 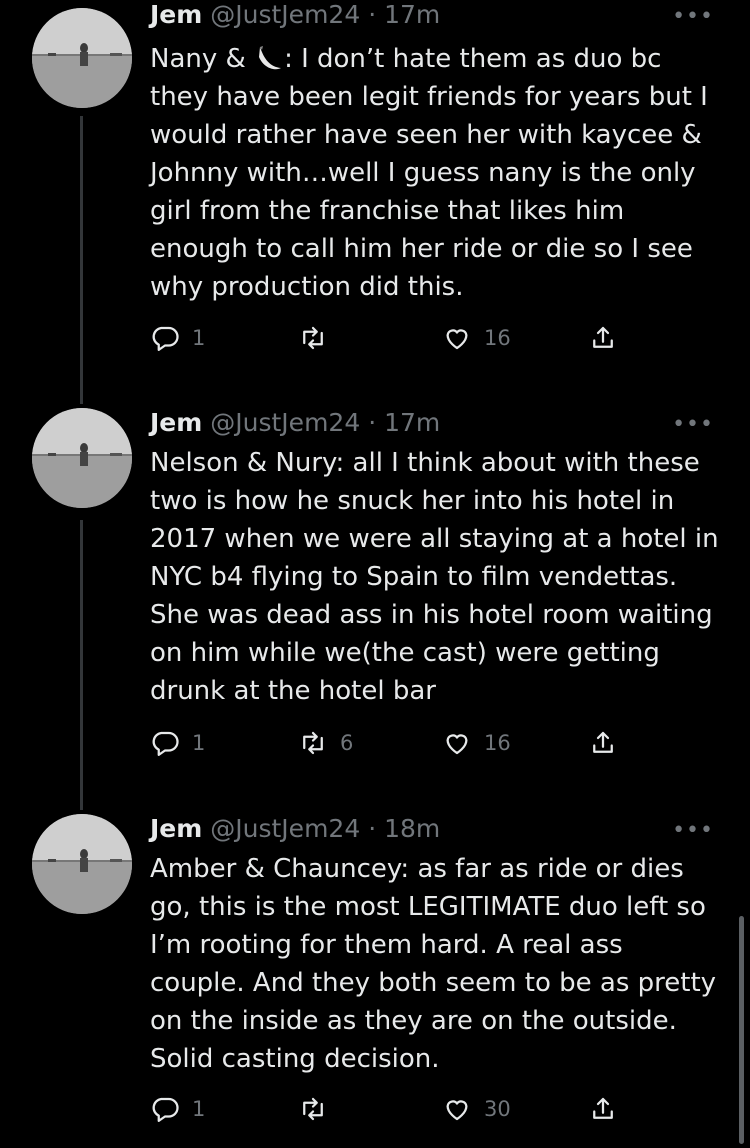 What do you see at coordinates (497, 1109) in the screenshot?
I see `like-count: 30` at bounding box center [497, 1109].